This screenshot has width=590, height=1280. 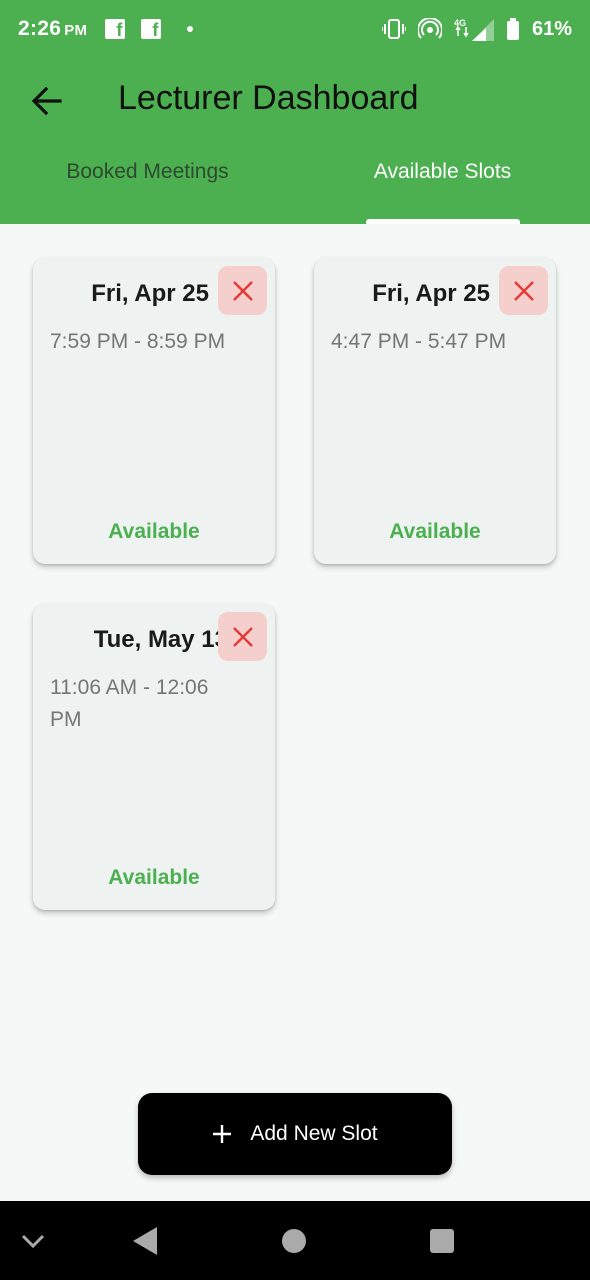 I want to click on tab-available-slots: Available Slots, so click(x=442, y=186).